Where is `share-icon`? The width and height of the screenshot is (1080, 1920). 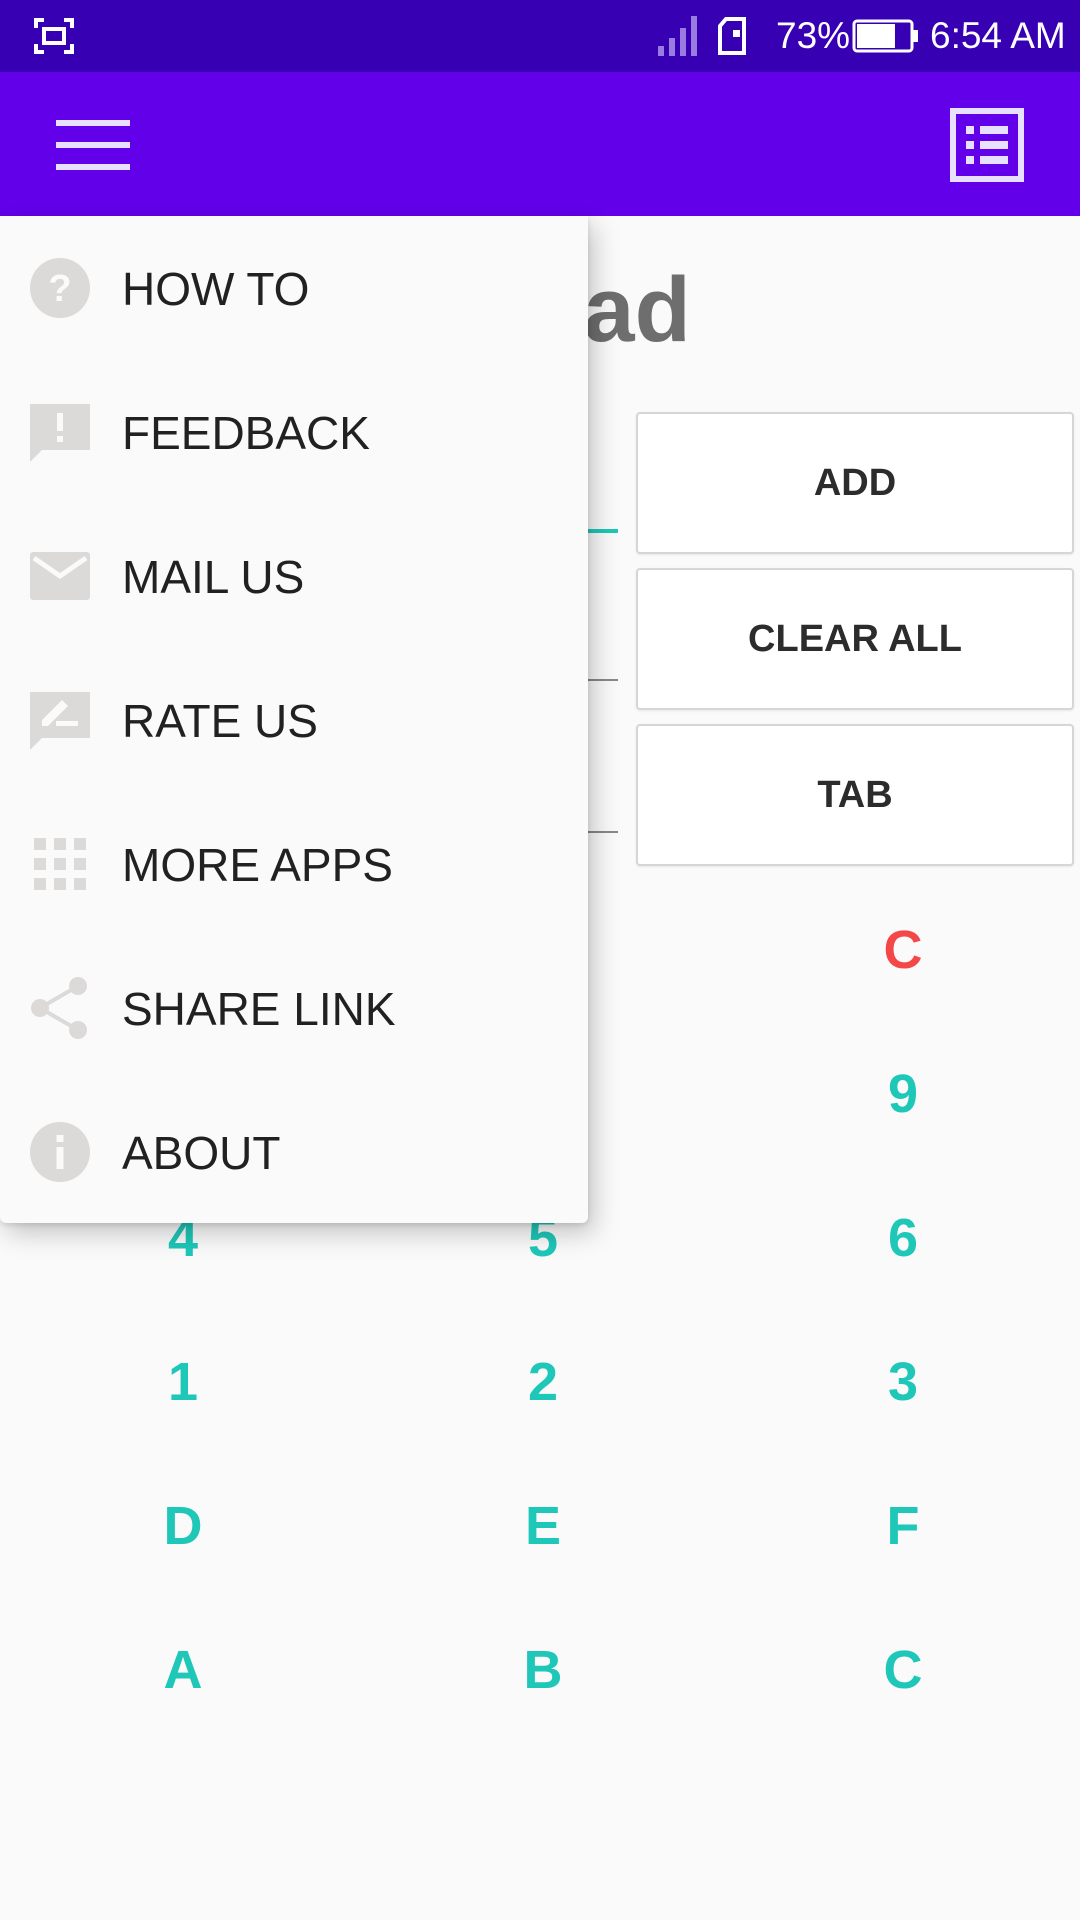
share-icon is located at coordinates (59, 1008).